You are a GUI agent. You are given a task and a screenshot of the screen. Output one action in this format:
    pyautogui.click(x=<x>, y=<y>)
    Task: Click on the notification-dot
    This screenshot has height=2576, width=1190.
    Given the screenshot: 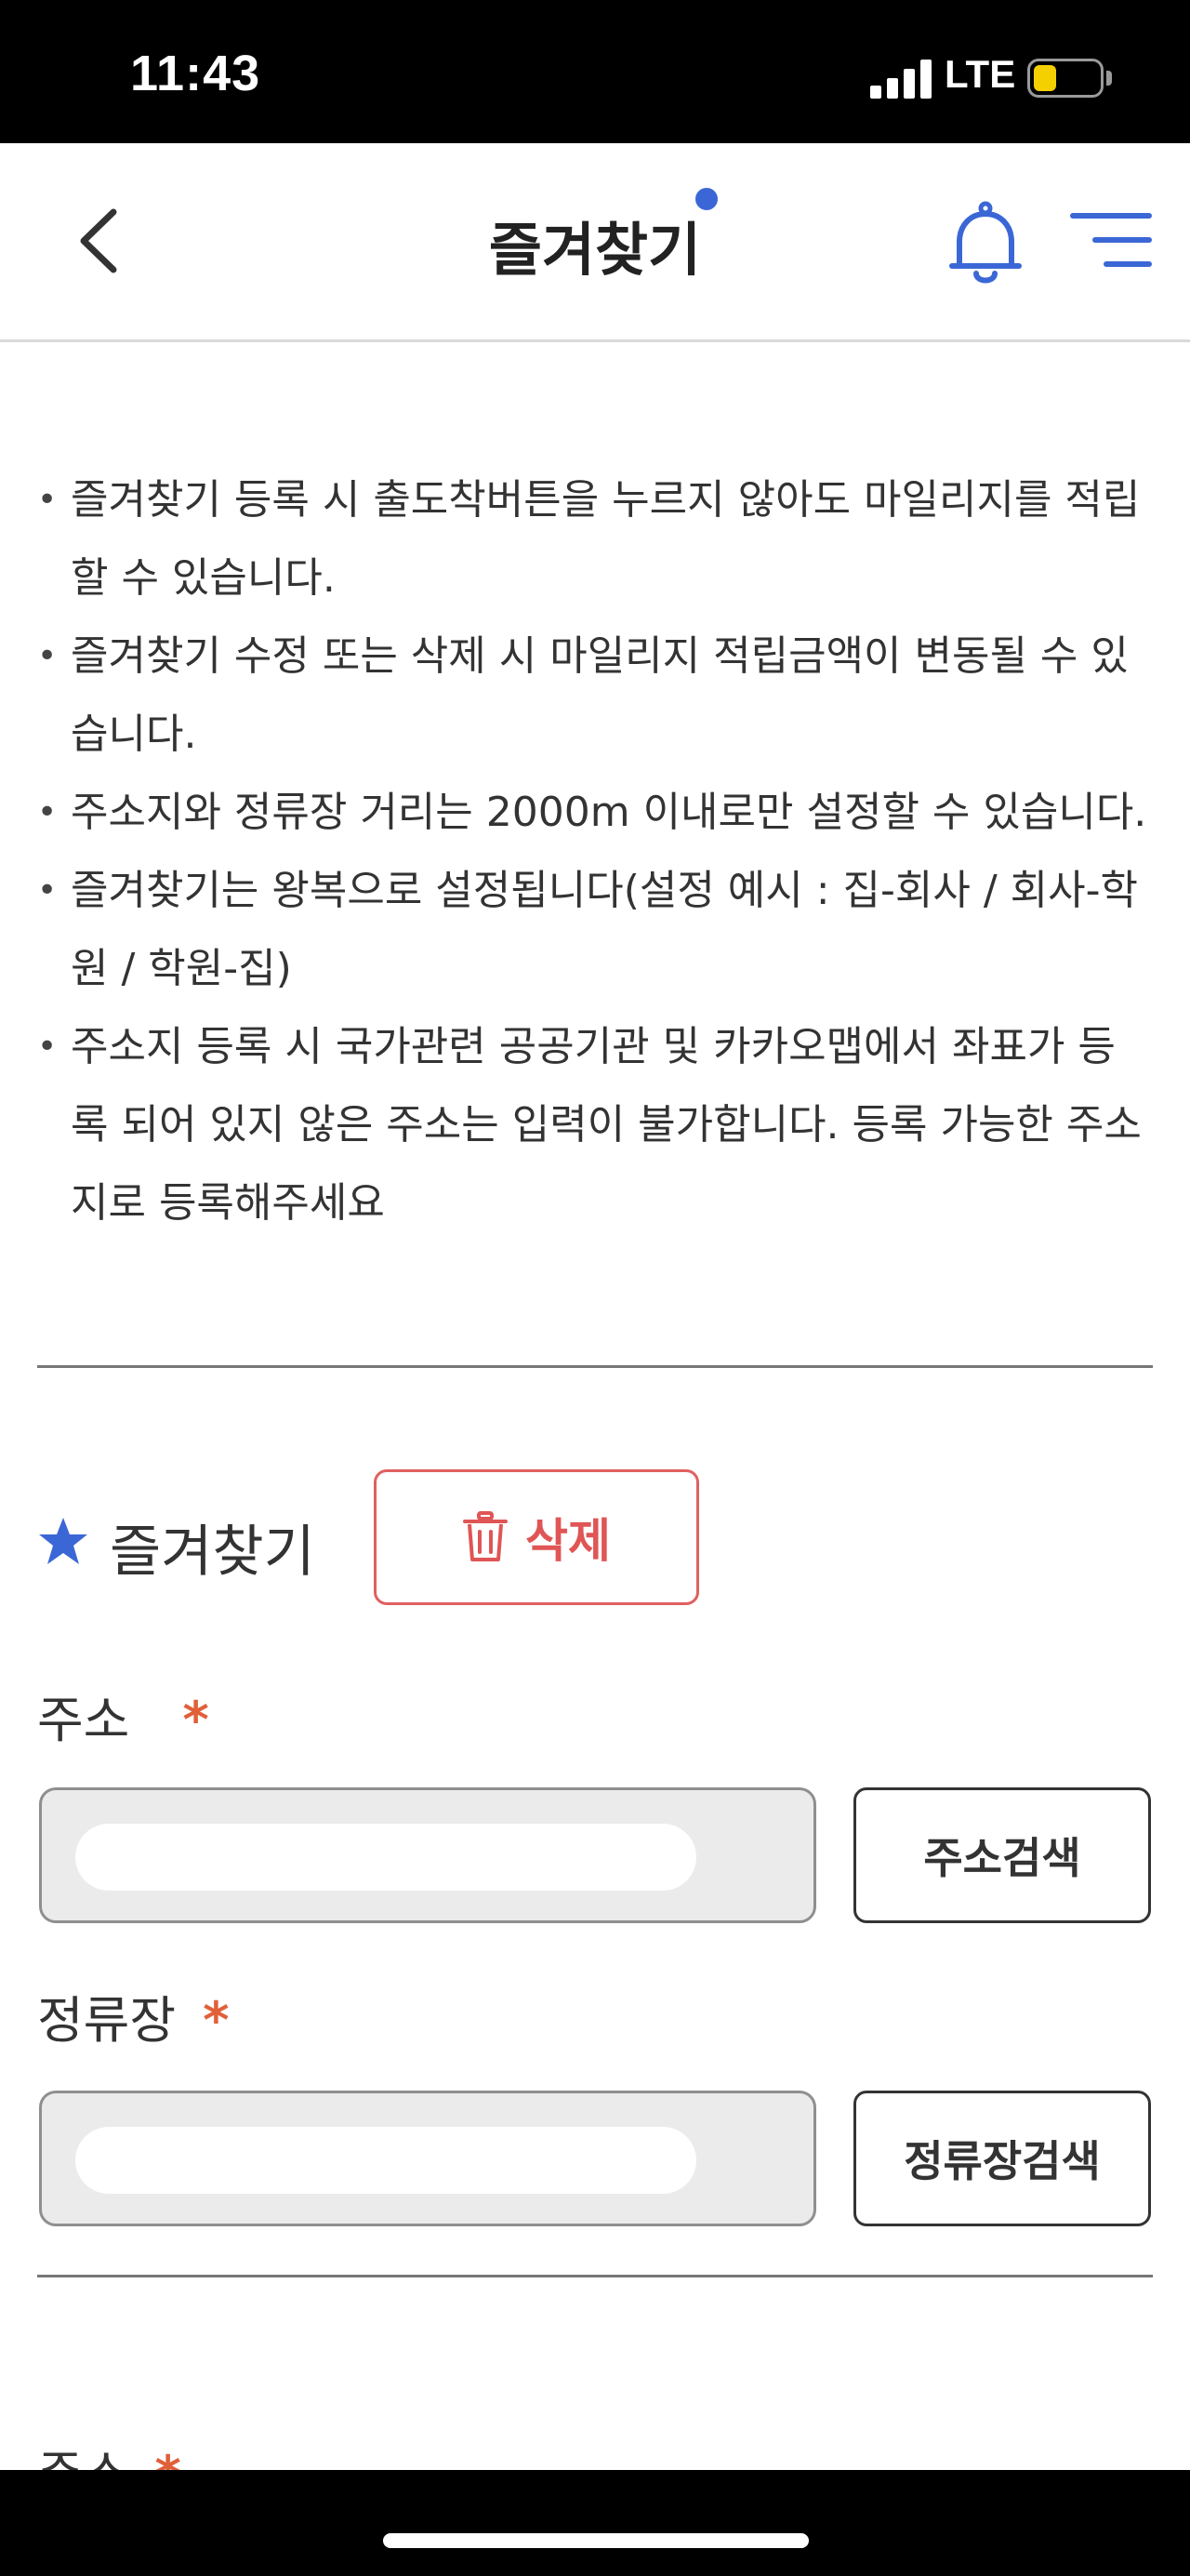 What is the action you would take?
    pyautogui.click(x=706, y=199)
    